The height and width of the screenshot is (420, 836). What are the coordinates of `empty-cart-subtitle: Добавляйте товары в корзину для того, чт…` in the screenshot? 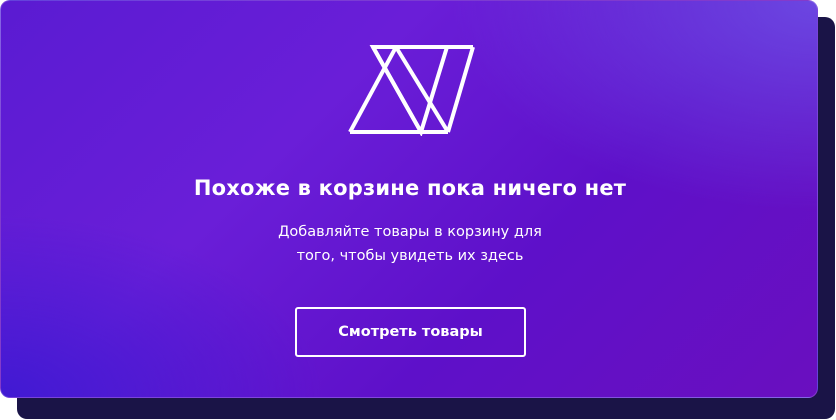 It's located at (409, 244).